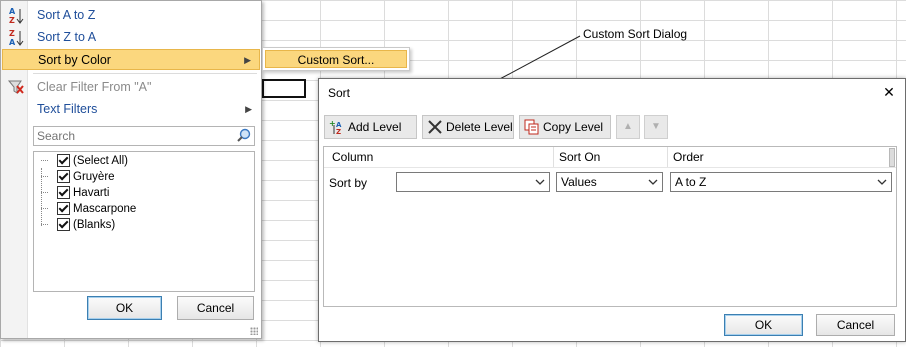 The width and height of the screenshot is (906, 347). I want to click on checklist-label: Gruyère, so click(94, 177).